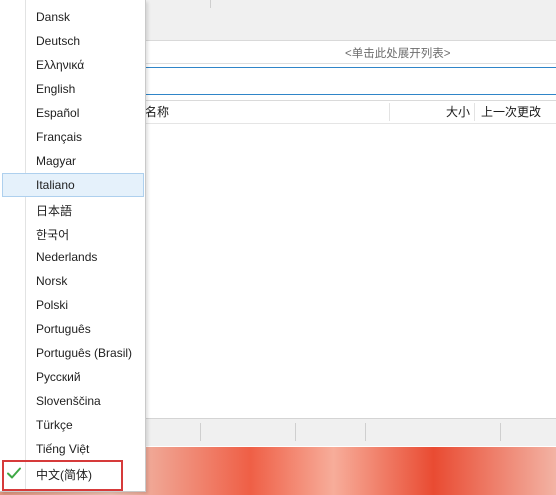  Describe the element at coordinates (350, 112) in the screenshot. I see `file-list-header: 名称 大小 上一次更改` at that location.